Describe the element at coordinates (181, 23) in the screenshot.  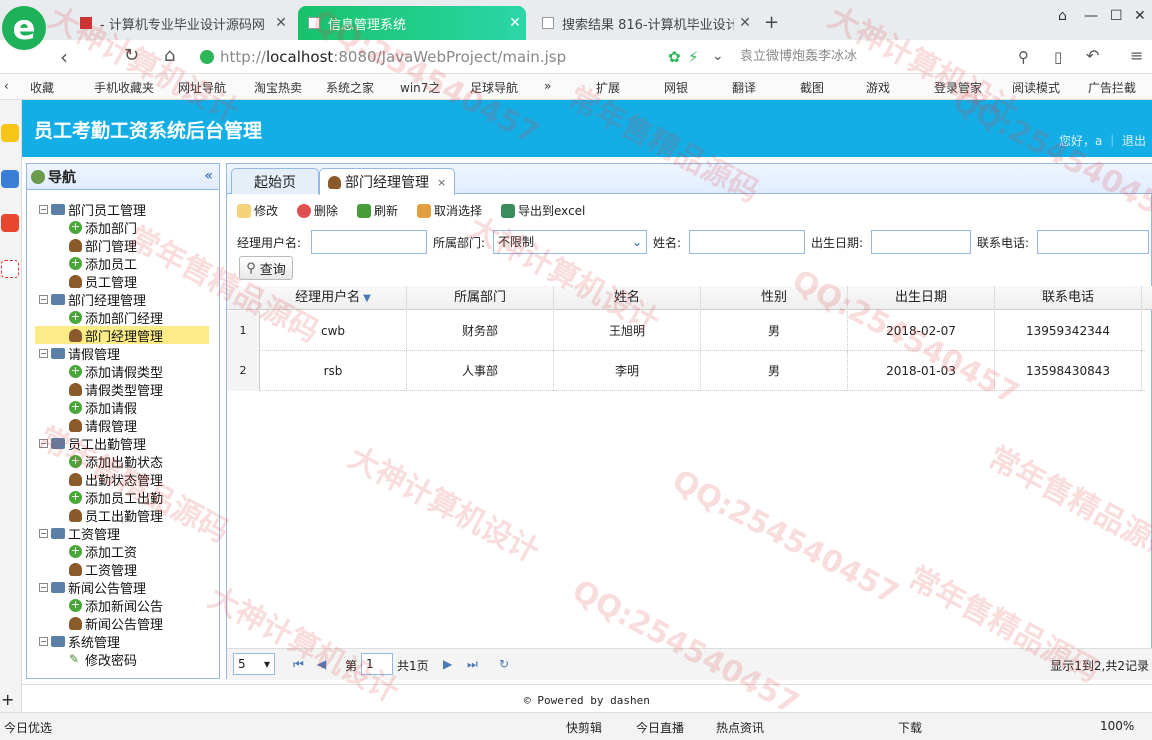
I see `browser-tab-1: - 计算机专业毕业设计源码网 ✕` at that location.